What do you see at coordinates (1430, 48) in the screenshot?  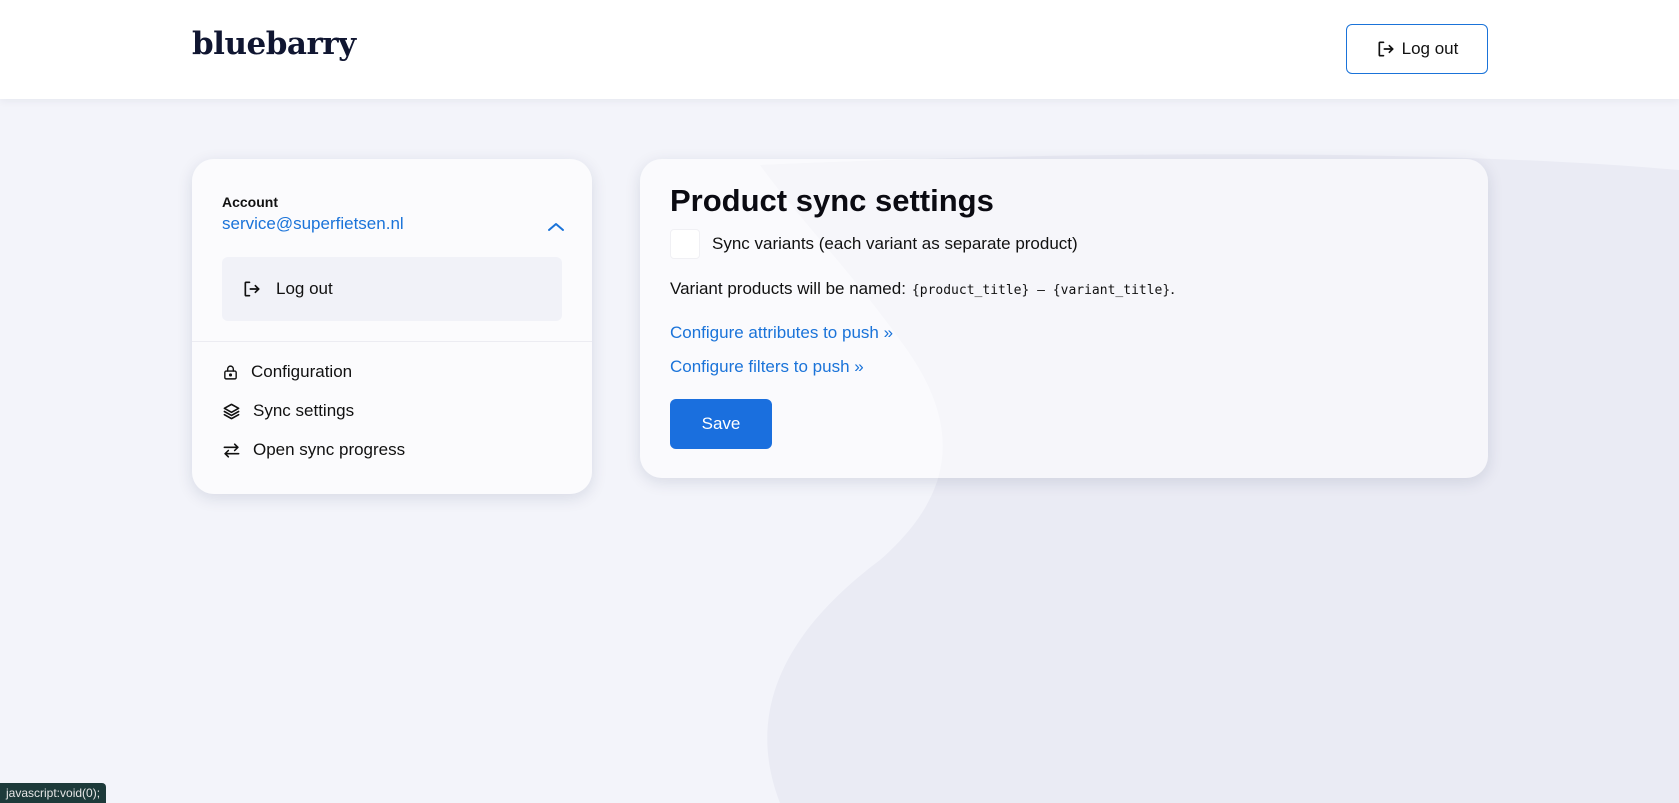 I see `header-logout-label: Log out` at bounding box center [1430, 48].